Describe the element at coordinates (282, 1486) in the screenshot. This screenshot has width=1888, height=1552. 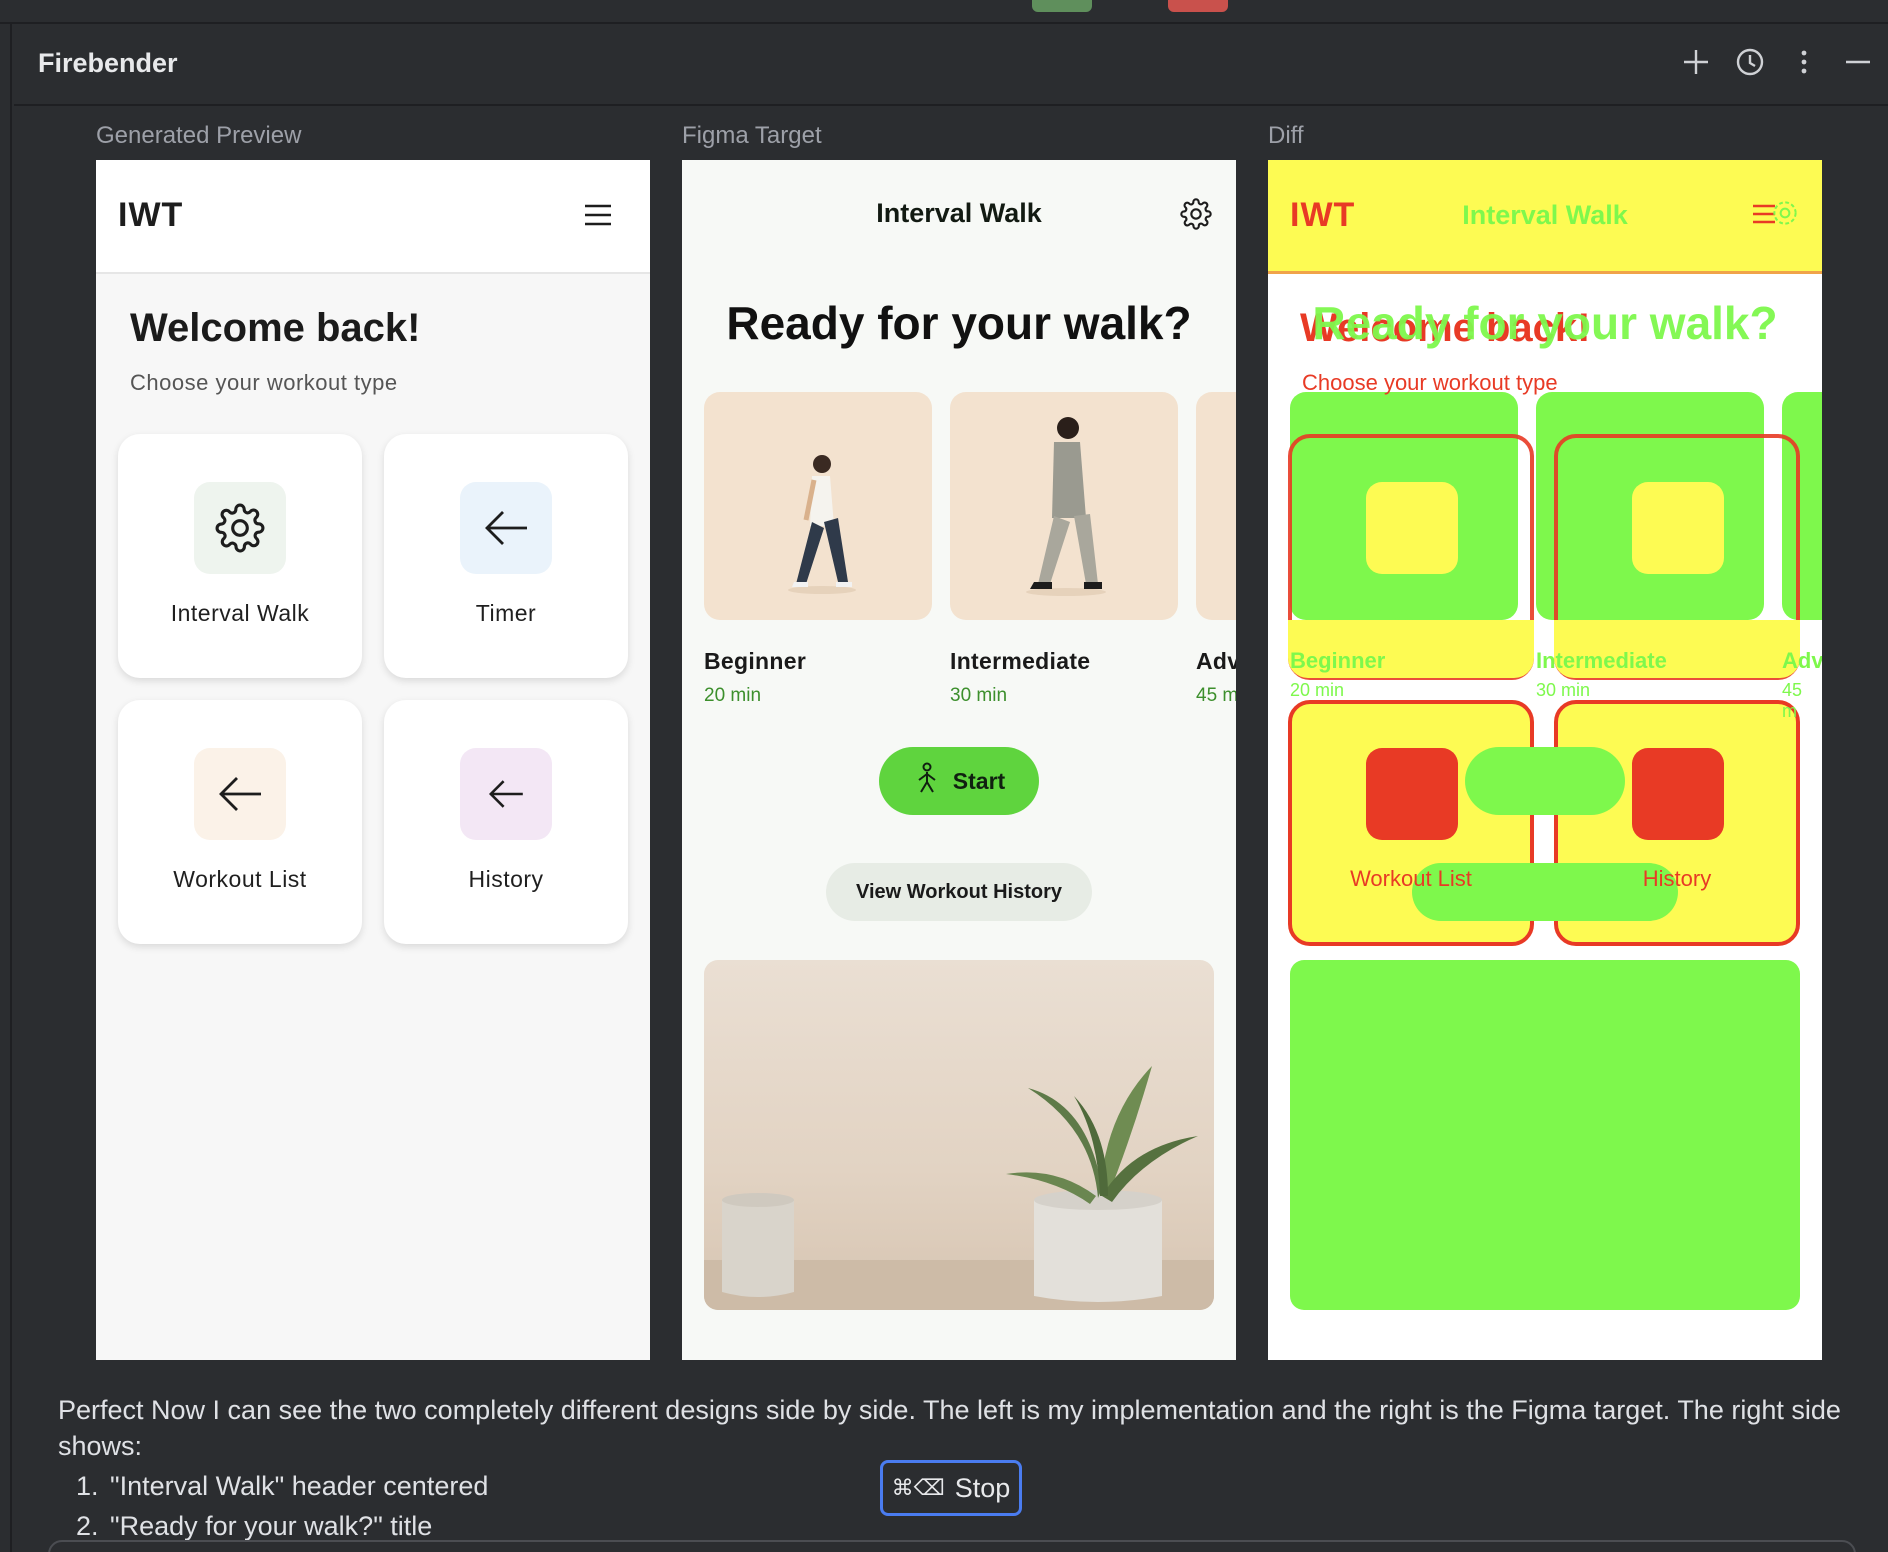
I see `list-item: 1. "Interval Walk" header centered` at that location.